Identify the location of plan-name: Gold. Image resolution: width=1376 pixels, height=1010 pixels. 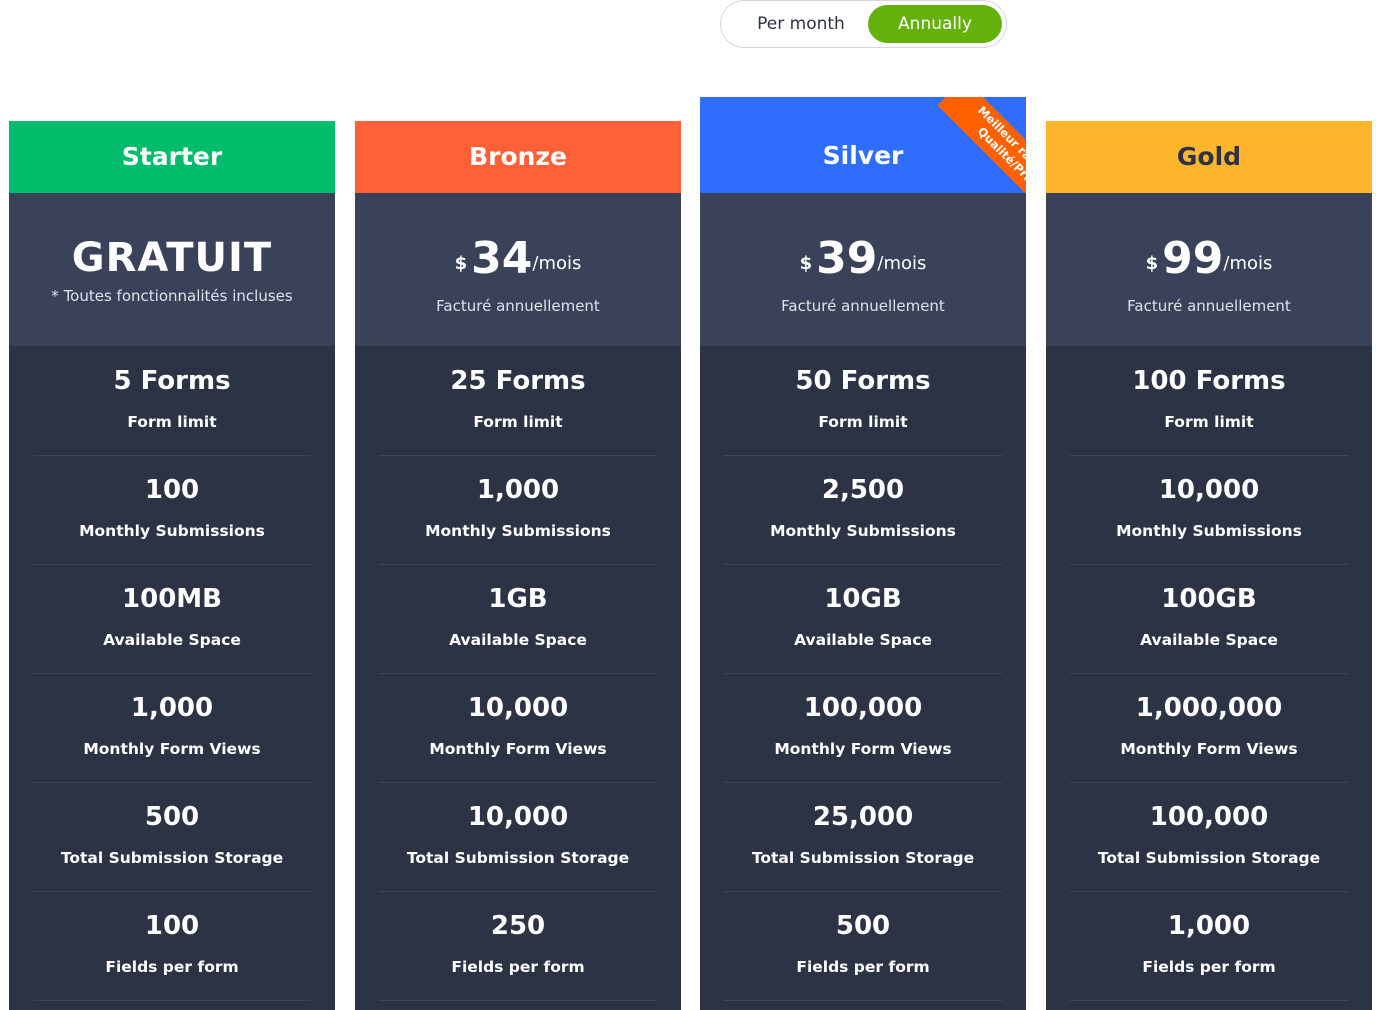
(1209, 156).